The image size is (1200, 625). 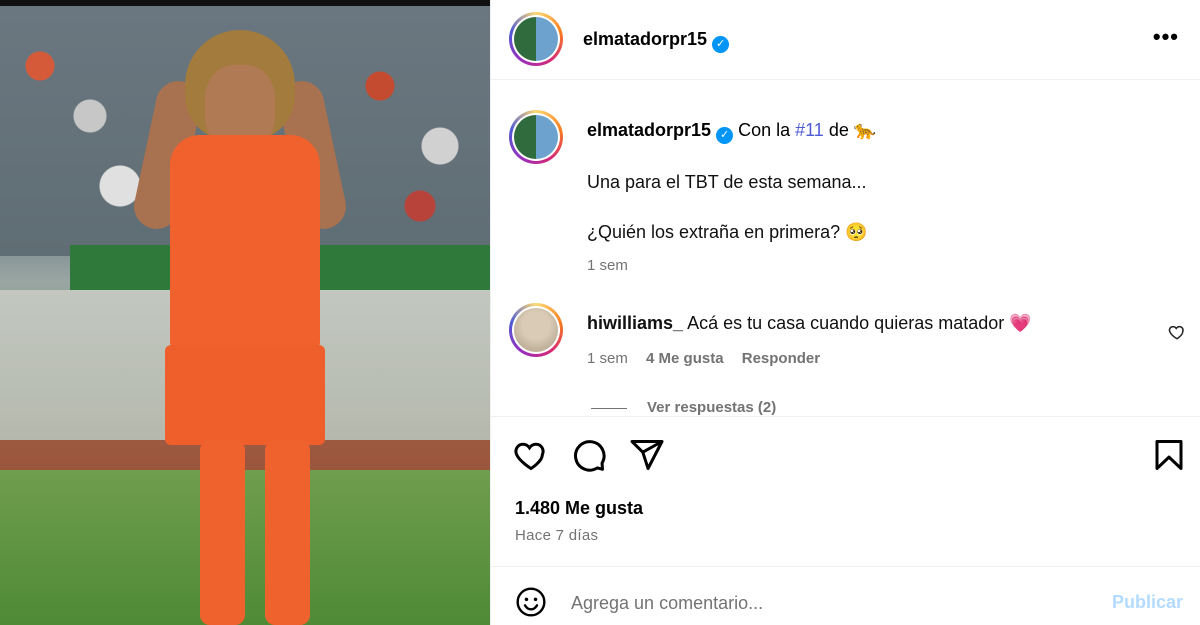 I want to click on caption-first-line: elmatadorpr15 ✓ Con la #11 de 🐆, so click(x=731, y=132).